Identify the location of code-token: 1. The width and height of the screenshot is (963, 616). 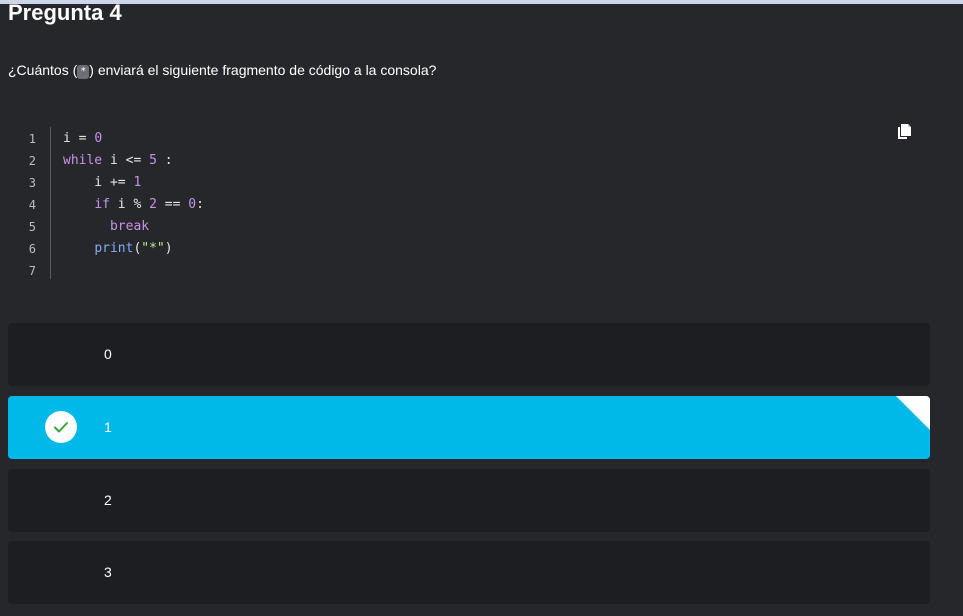
(137, 182).